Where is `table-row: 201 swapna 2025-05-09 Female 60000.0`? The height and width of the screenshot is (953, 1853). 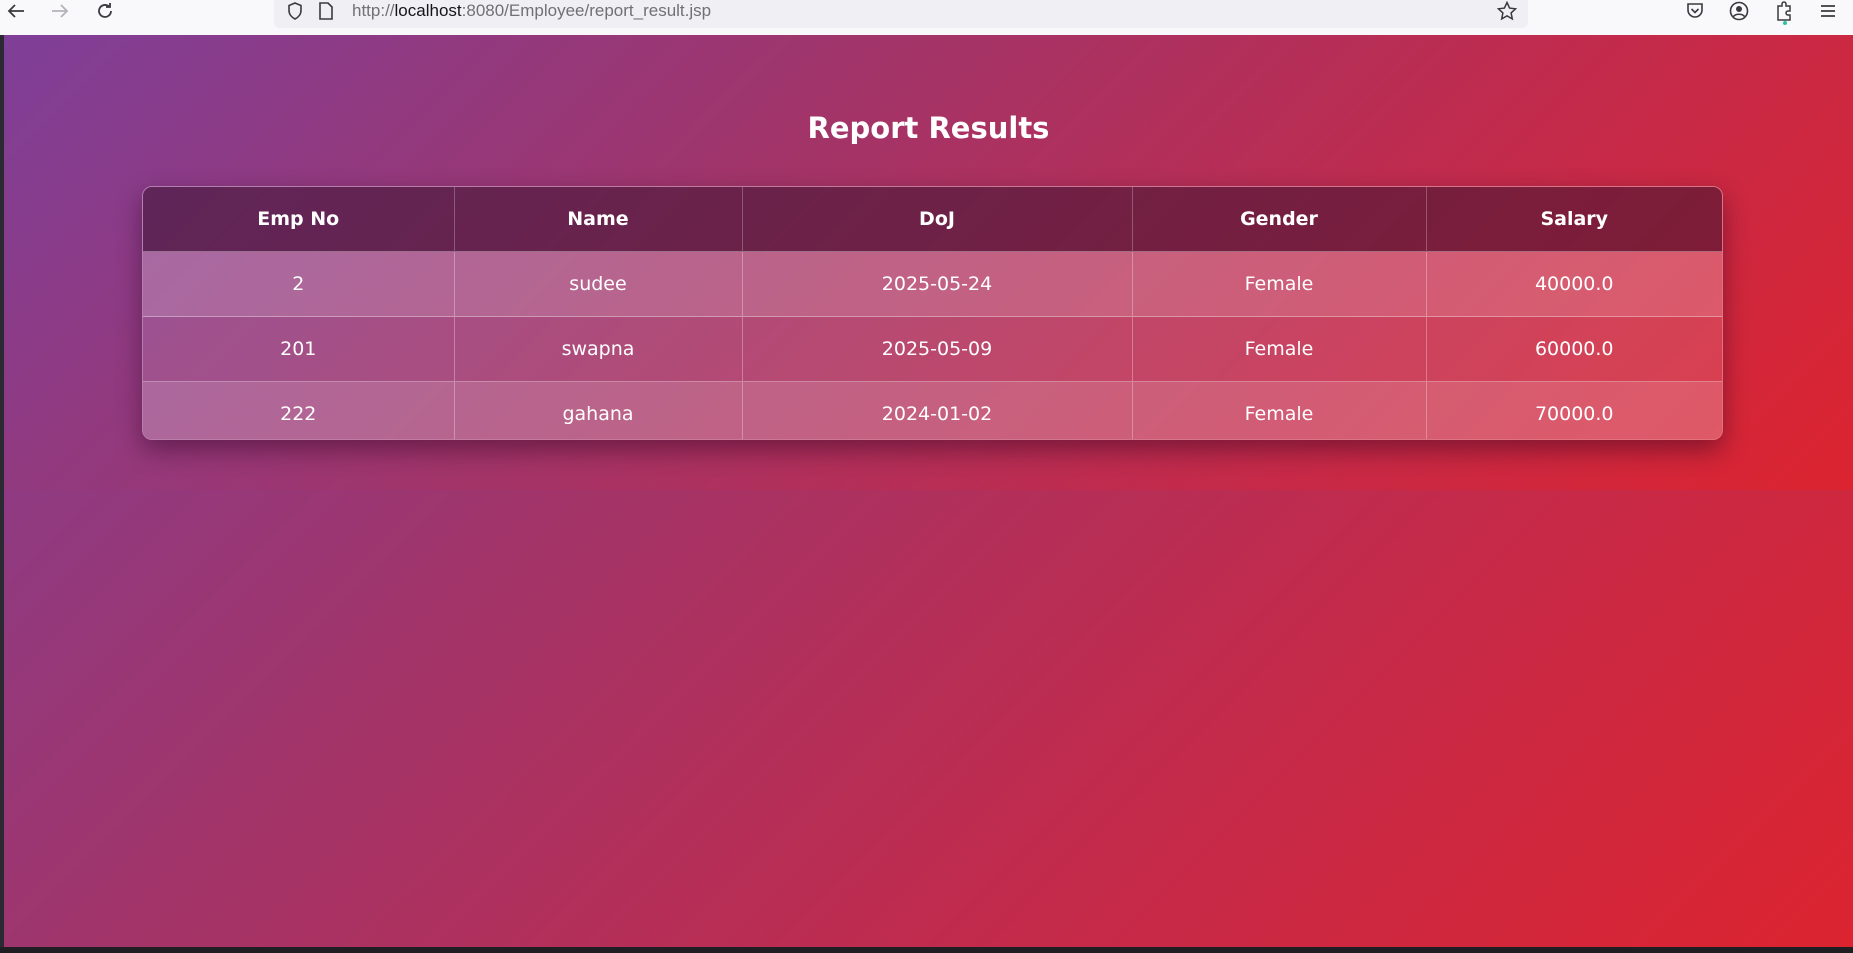
table-row: 201 swapna 2025-05-09 Female 60000.0 is located at coordinates (932, 349).